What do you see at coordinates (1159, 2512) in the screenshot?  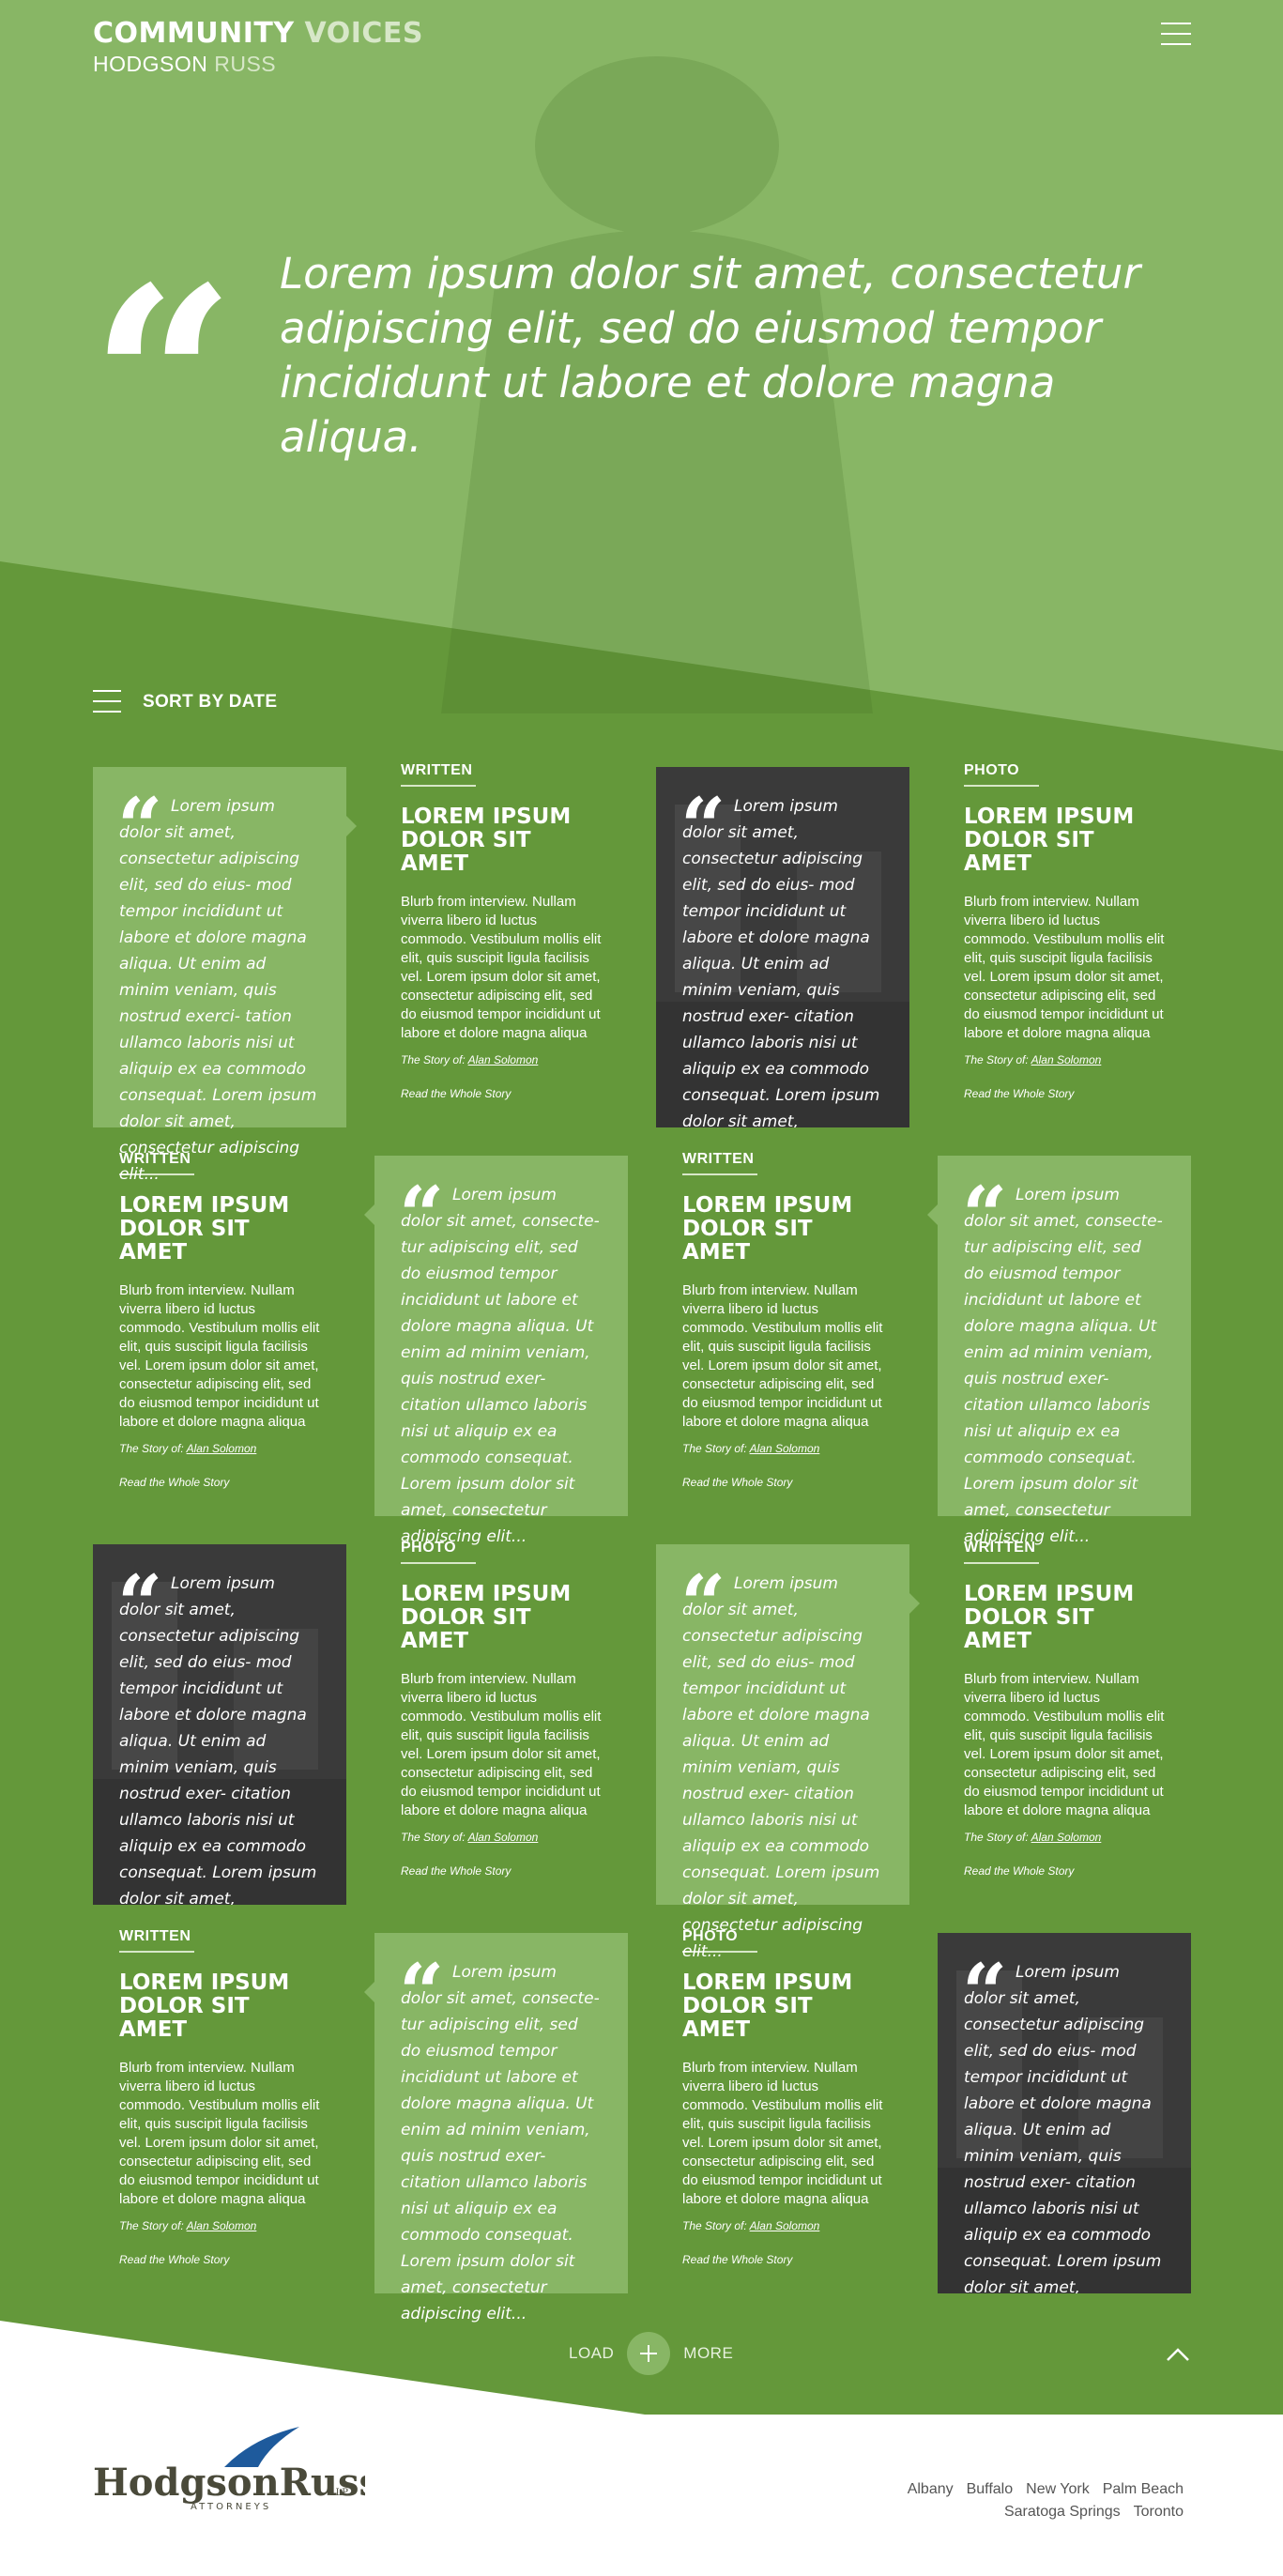 I see `location-link: Toronto` at bounding box center [1159, 2512].